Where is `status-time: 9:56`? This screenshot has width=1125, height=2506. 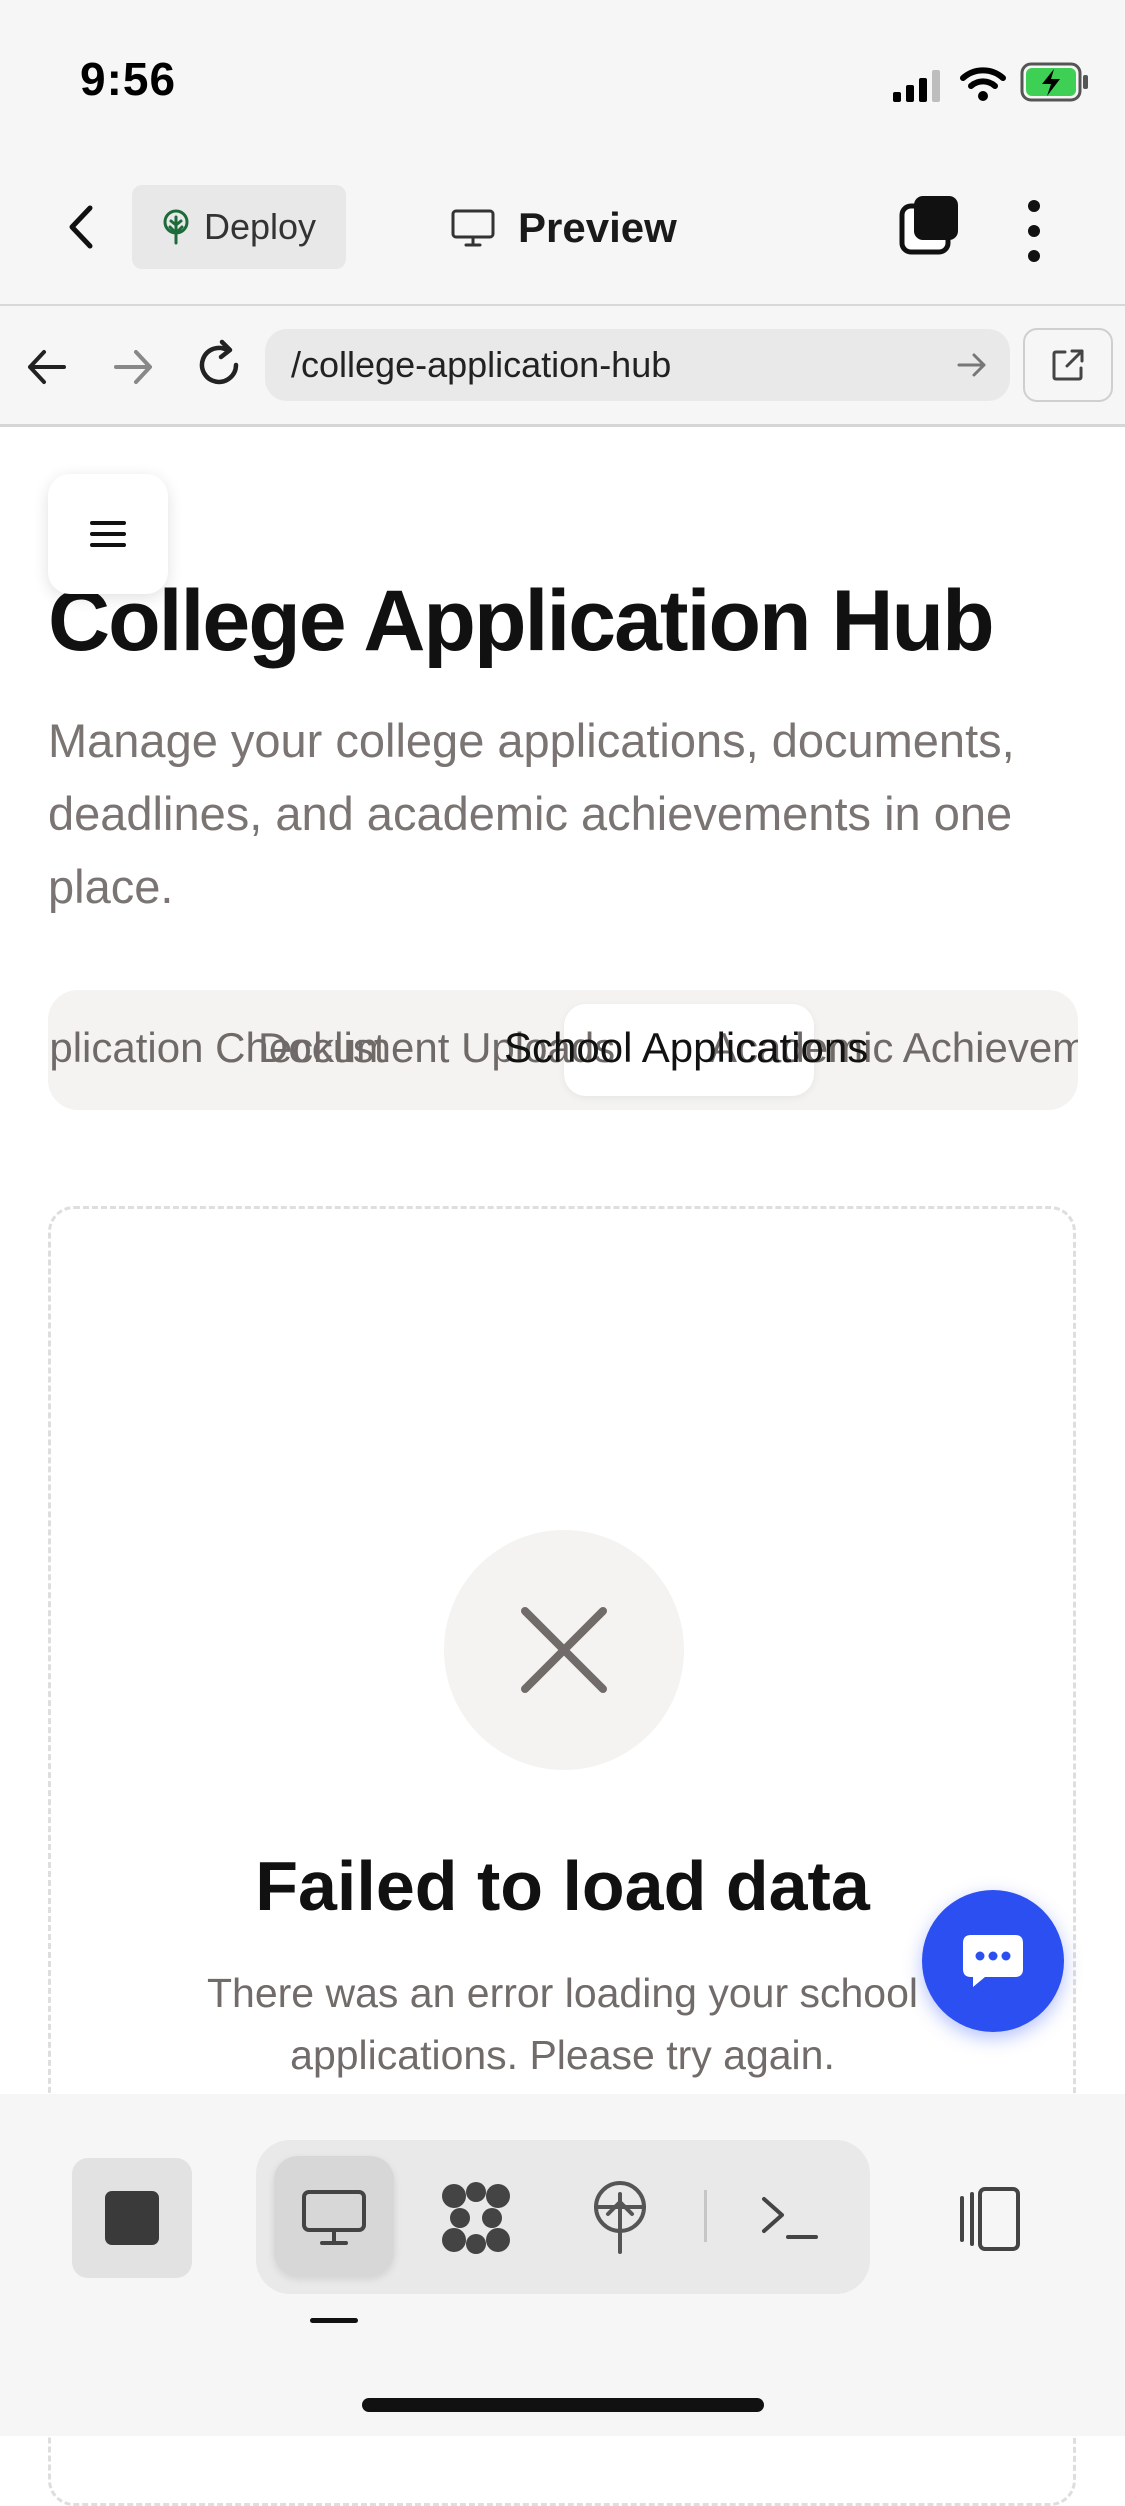
status-time: 9:56 is located at coordinates (128, 79).